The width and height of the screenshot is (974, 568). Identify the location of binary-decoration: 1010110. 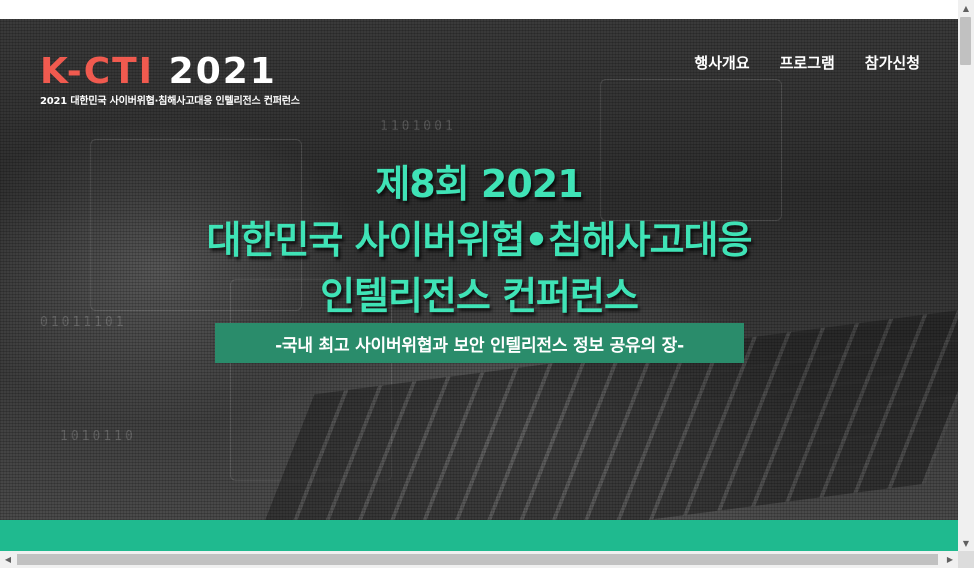
(98, 436).